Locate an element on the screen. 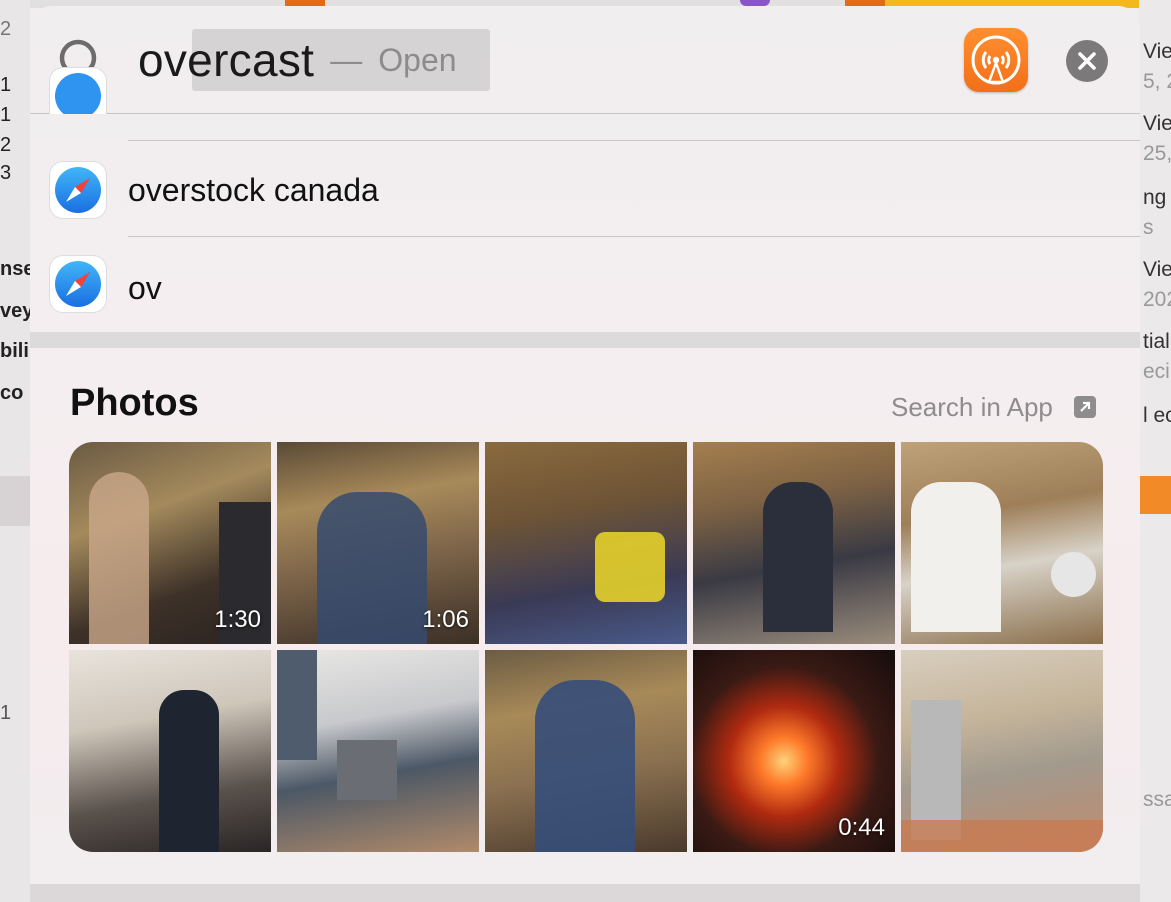 The height and width of the screenshot is (902, 1171). clear-search-button is located at coordinates (1087, 61).